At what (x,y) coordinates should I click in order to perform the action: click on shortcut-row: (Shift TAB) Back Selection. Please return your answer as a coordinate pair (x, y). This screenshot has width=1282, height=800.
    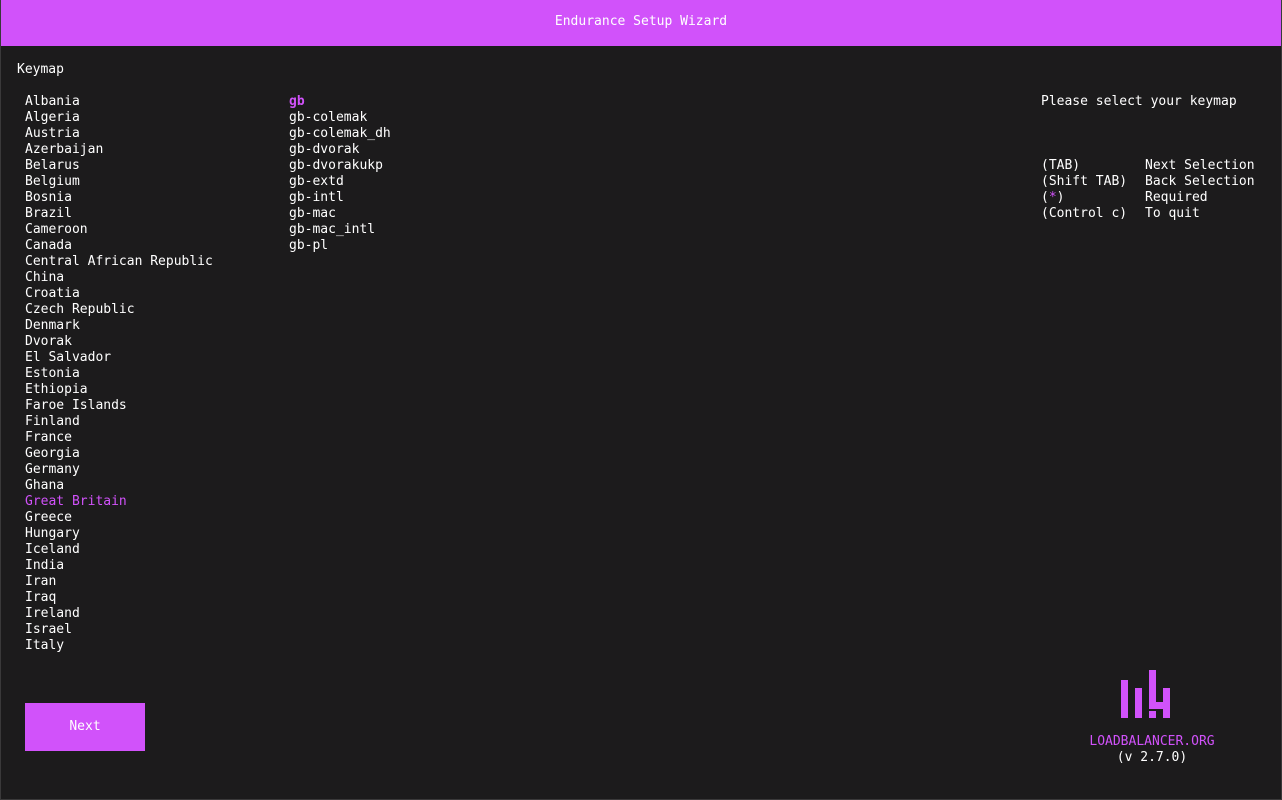
    Looking at the image, I should click on (1148, 182).